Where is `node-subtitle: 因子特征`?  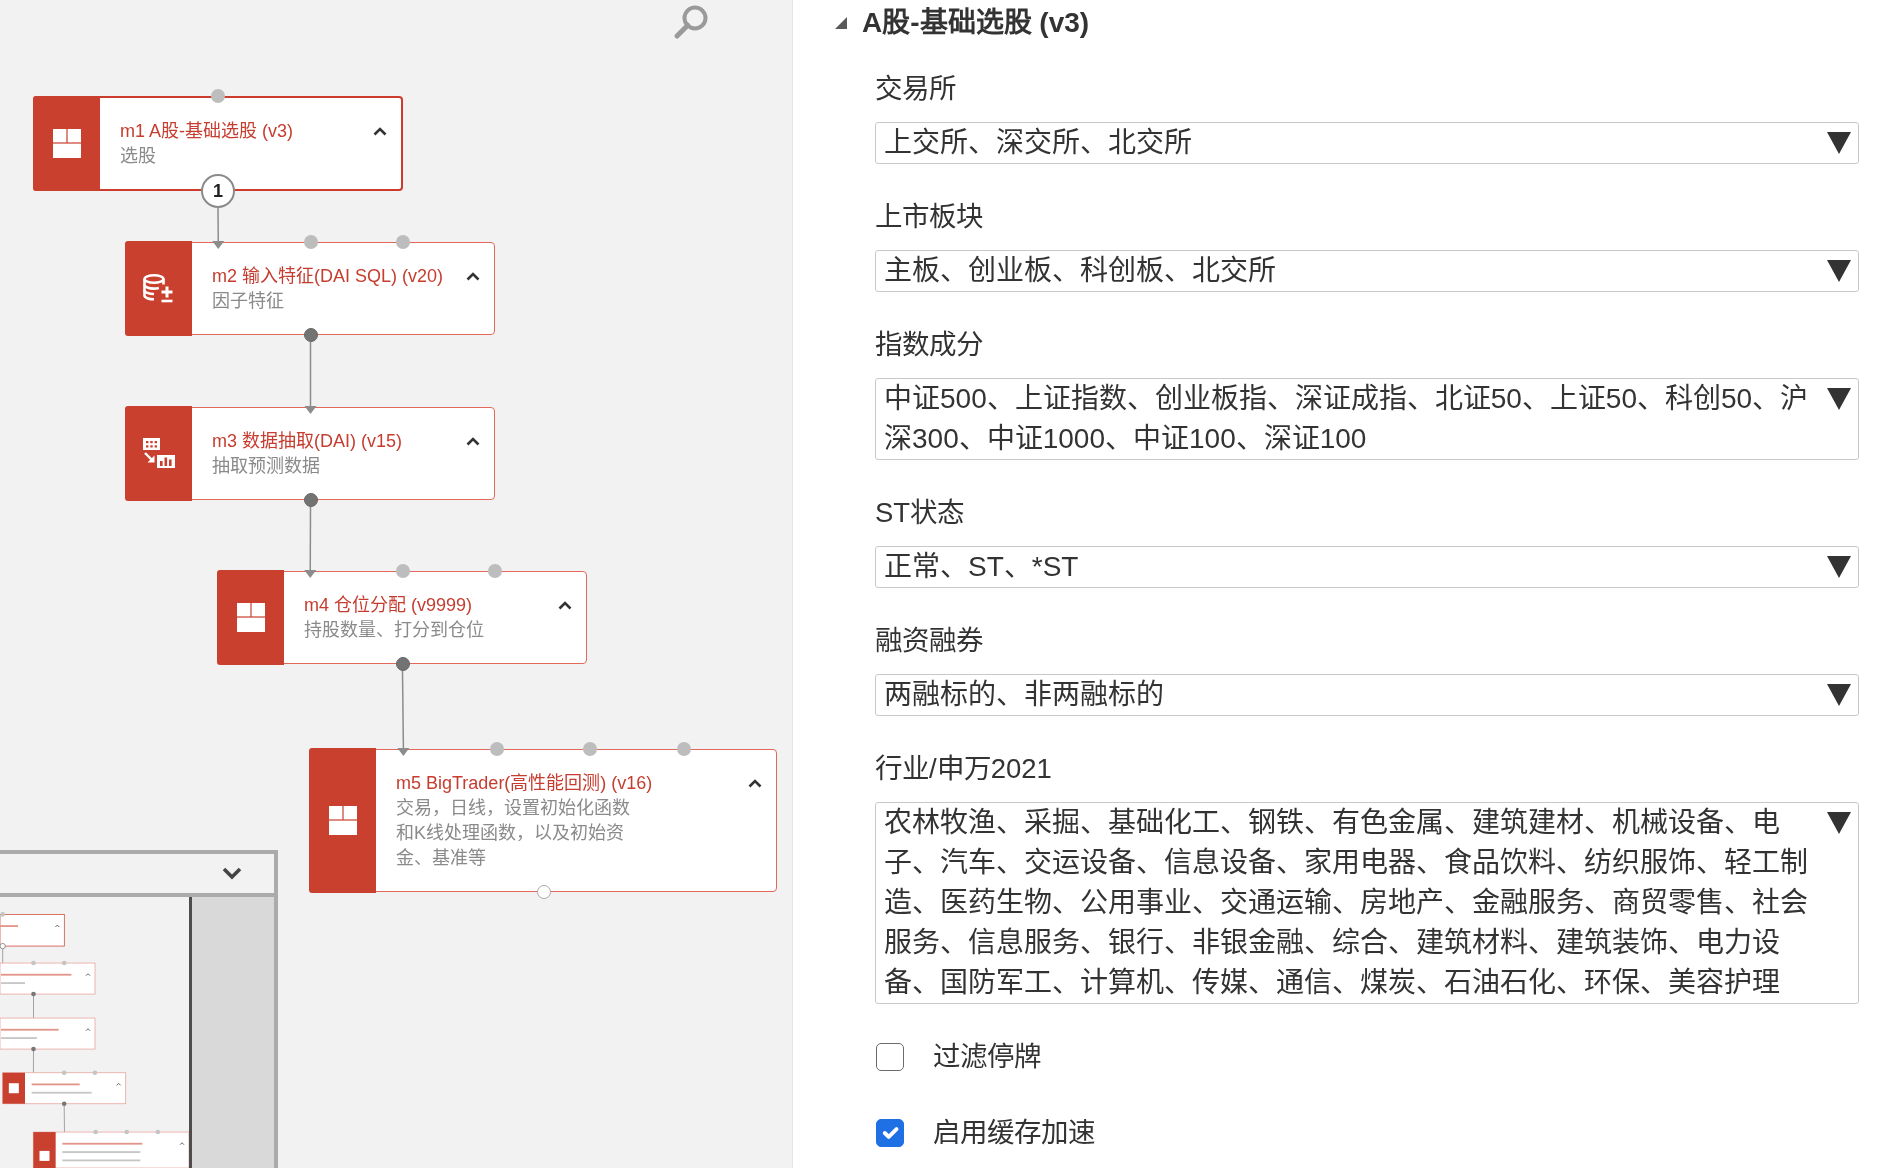 node-subtitle: 因子特征 is located at coordinates (248, 301).